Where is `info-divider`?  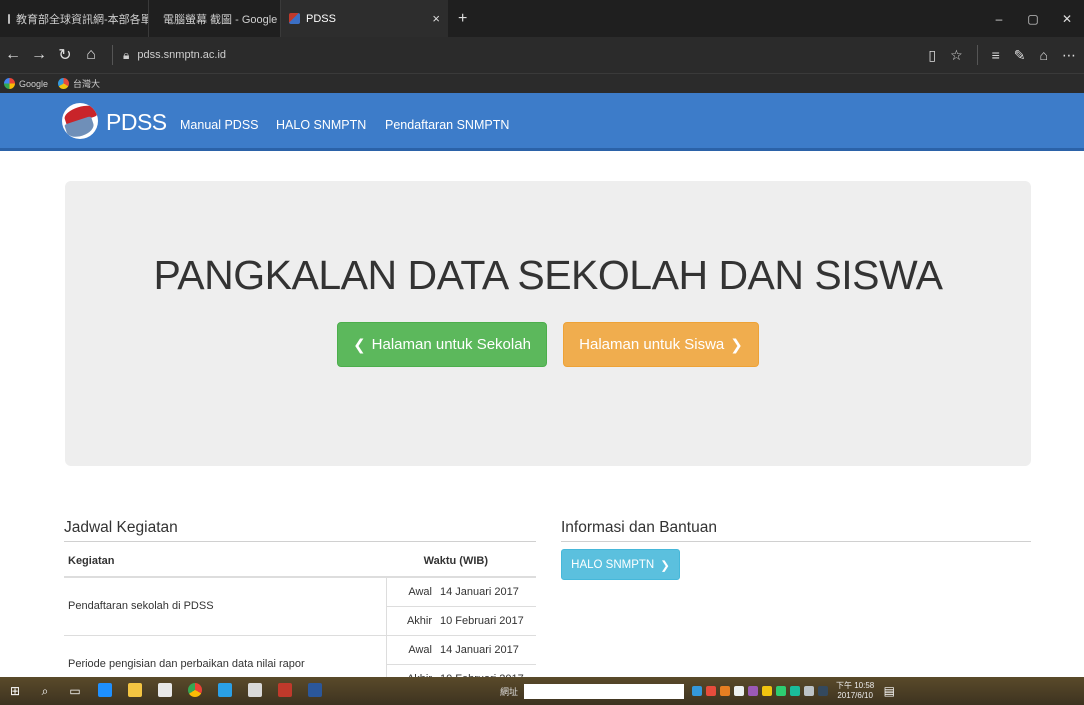 info-divider is located at coordinates (796, 541).